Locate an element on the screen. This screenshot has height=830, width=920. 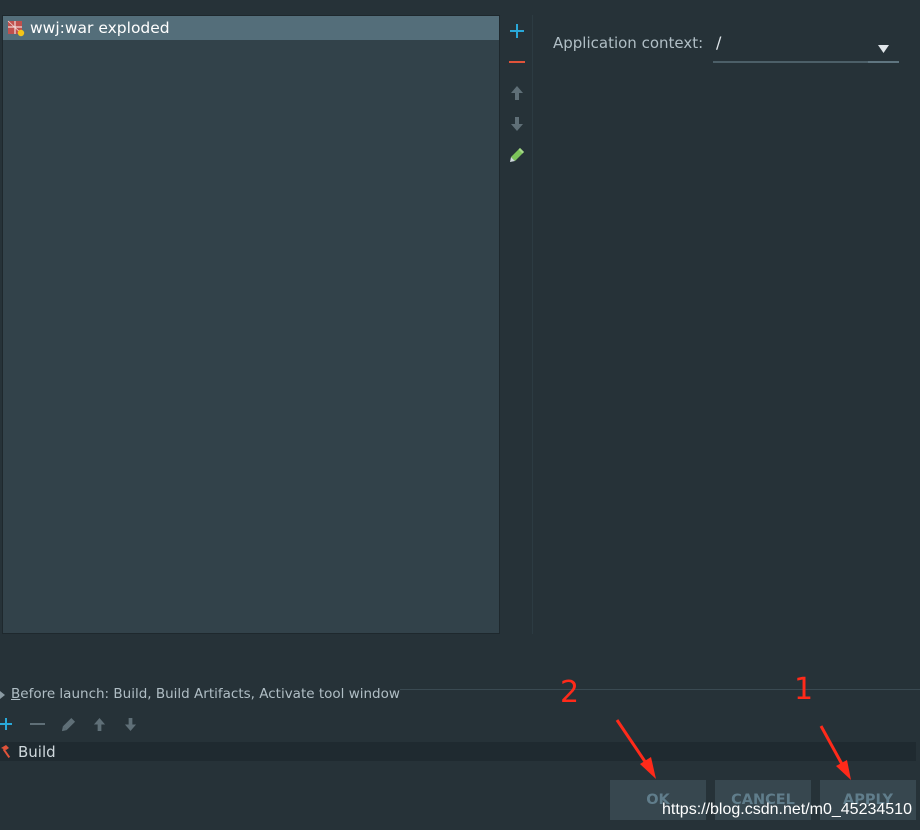
watermark: https://blog.csdn.net/m0_45234510 is located at coordinates (787, 809).